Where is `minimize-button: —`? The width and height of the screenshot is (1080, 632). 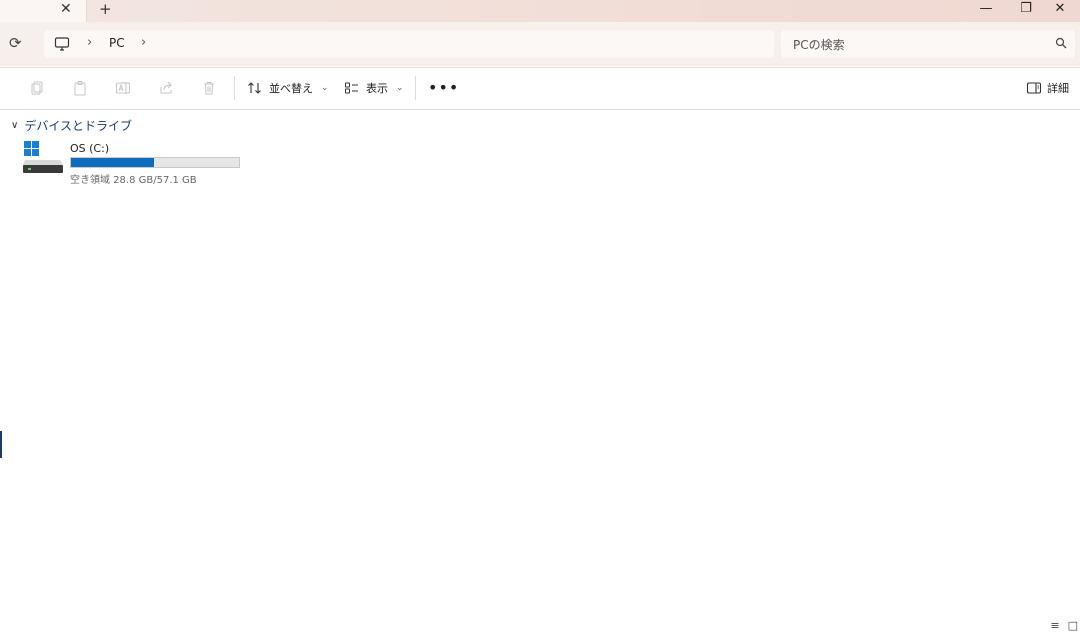
minimize-button: — is located at coordinates (986, 8).